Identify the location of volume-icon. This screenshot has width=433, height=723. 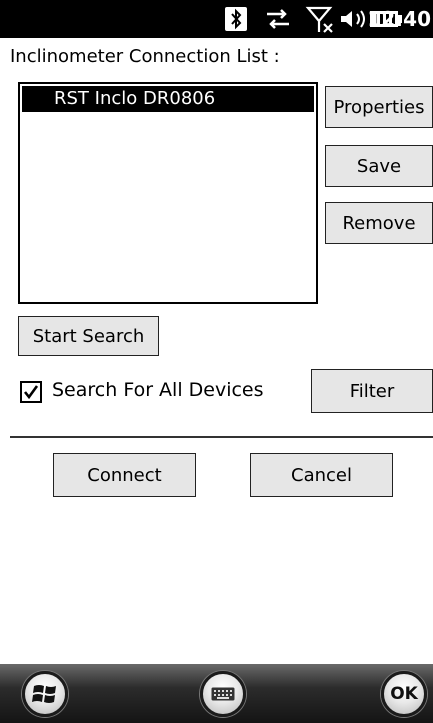
(353, 19).